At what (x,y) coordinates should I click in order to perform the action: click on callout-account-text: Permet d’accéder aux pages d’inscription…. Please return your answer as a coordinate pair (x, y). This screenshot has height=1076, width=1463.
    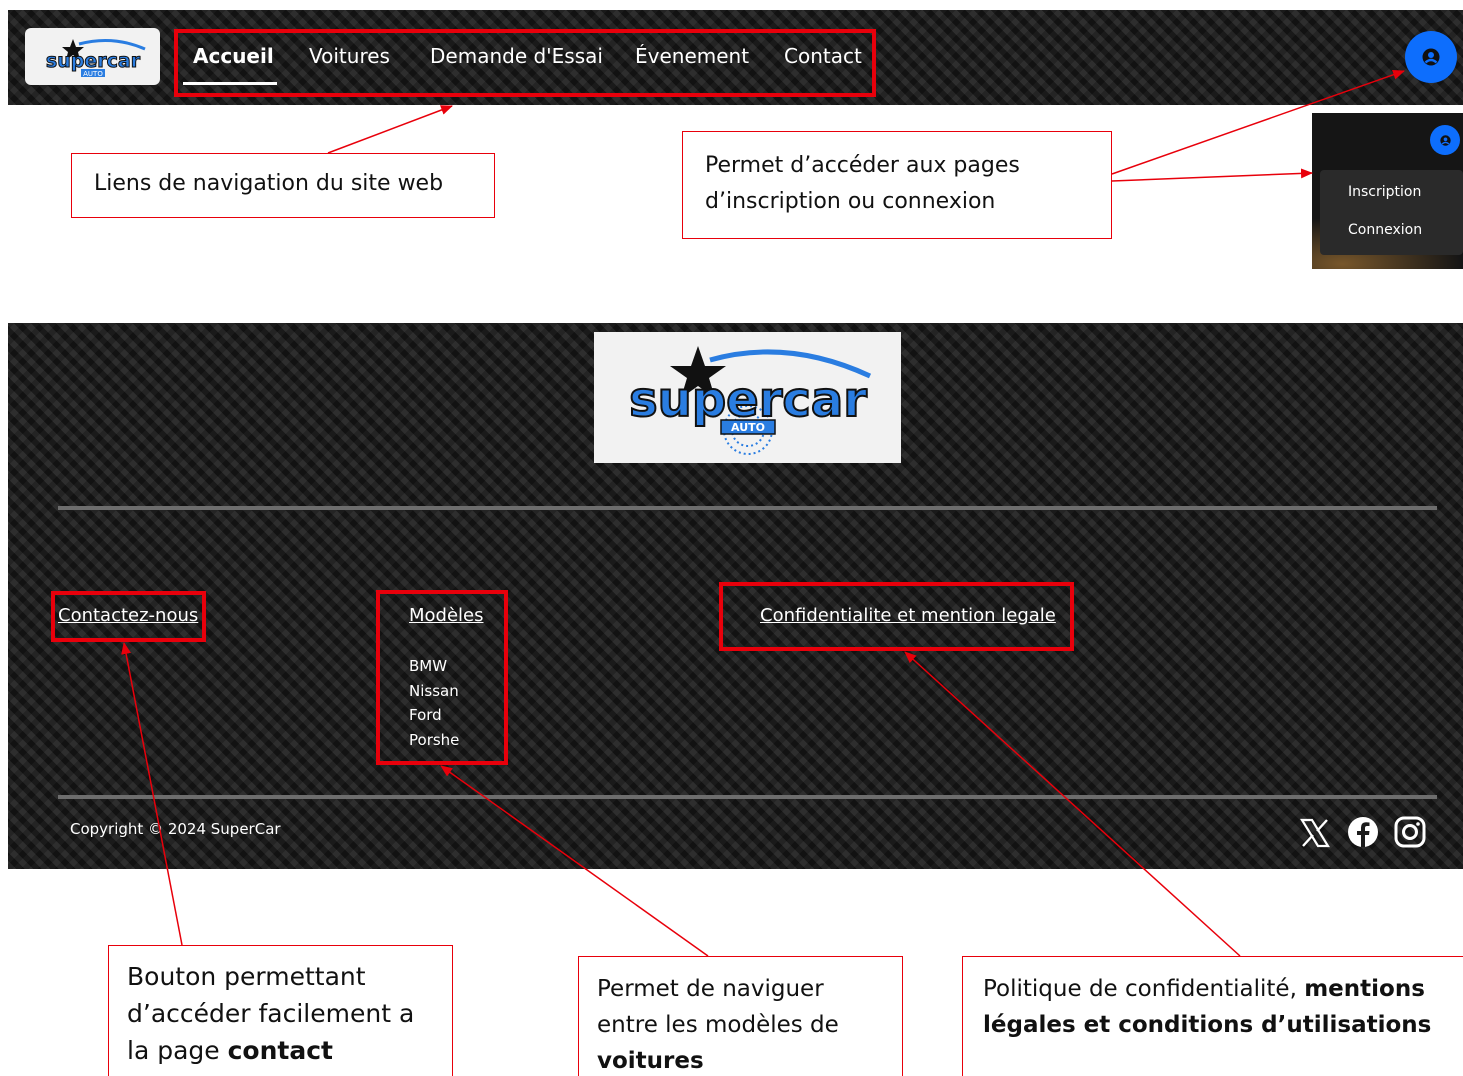
    Looking at the image, I should click on (862, 183).